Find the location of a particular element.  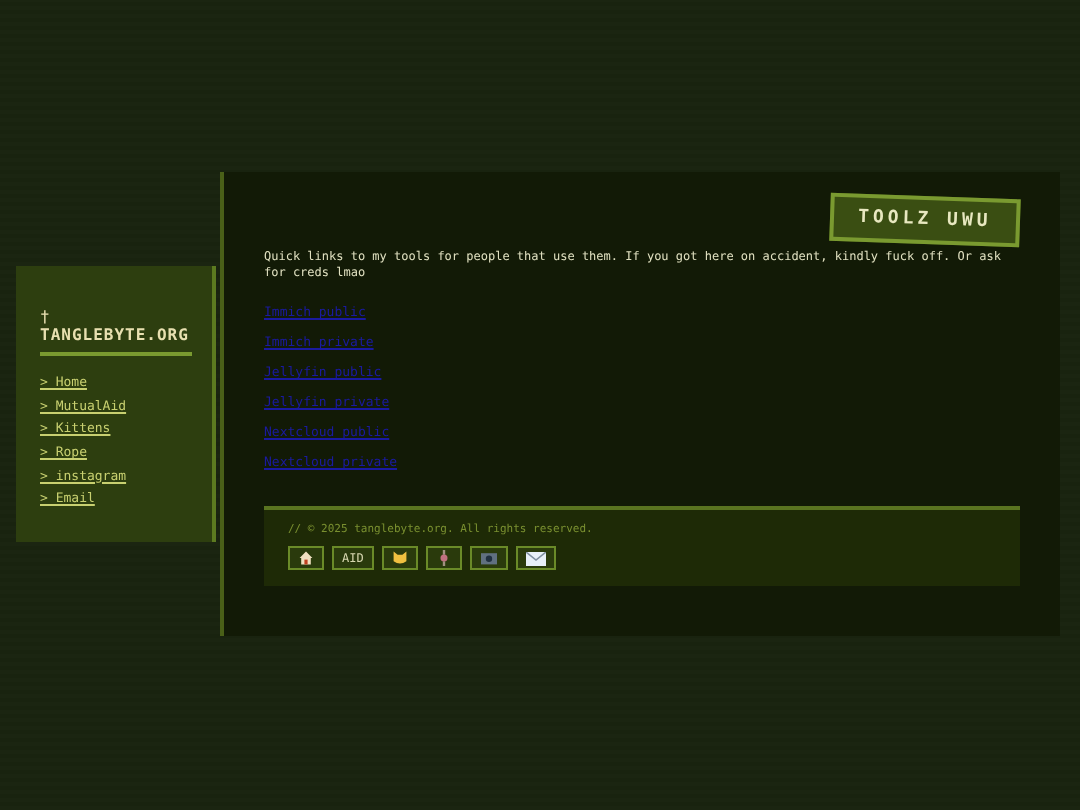

kittens-button is located at coordinates (399, 558).